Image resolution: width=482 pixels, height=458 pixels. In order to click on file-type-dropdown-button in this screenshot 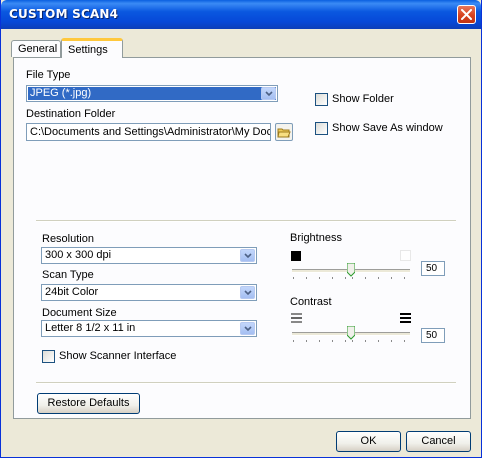, I will do `click(268, 93)`.